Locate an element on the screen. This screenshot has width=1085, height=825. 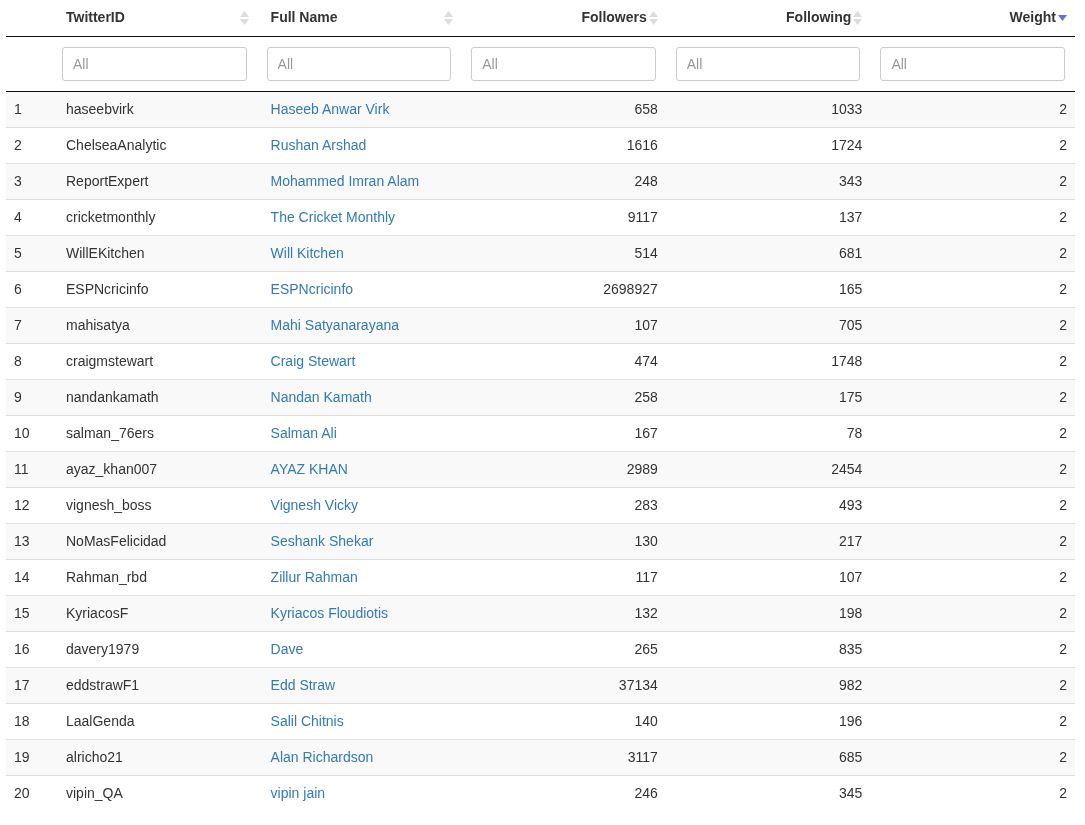
row-number: 17 is located at coordinates (22, 684).